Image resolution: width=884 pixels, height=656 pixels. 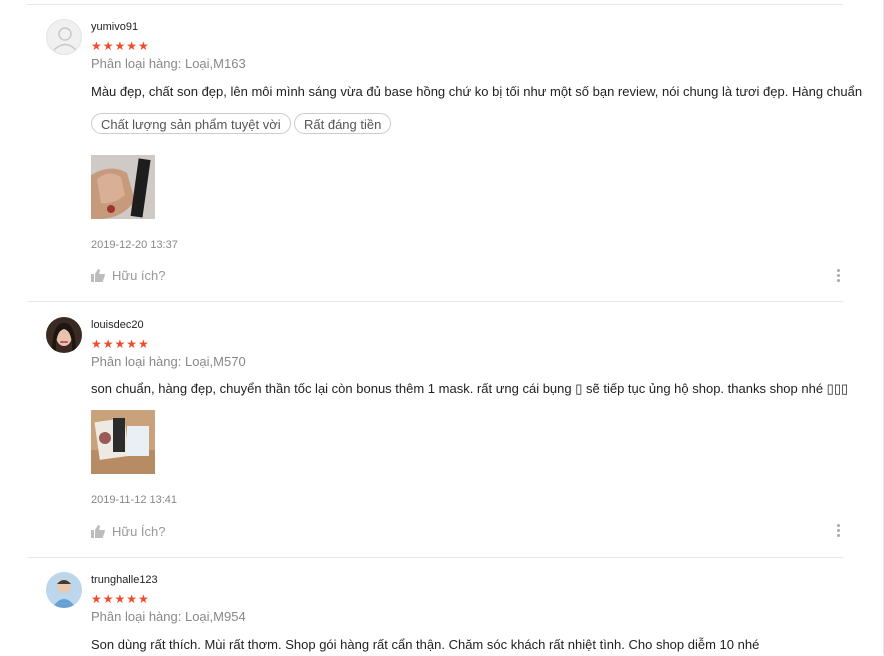 I want to click on review-date: 2019-12-20 13:37, so click(x=134, y=245).